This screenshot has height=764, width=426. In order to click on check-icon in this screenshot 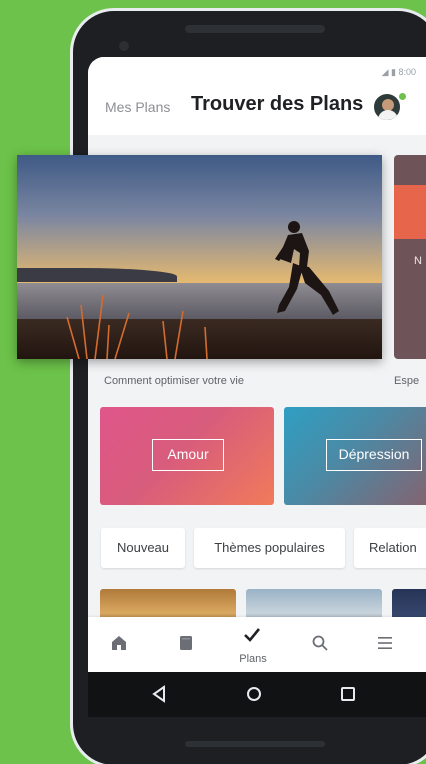, I will do `click(252, 635)`.